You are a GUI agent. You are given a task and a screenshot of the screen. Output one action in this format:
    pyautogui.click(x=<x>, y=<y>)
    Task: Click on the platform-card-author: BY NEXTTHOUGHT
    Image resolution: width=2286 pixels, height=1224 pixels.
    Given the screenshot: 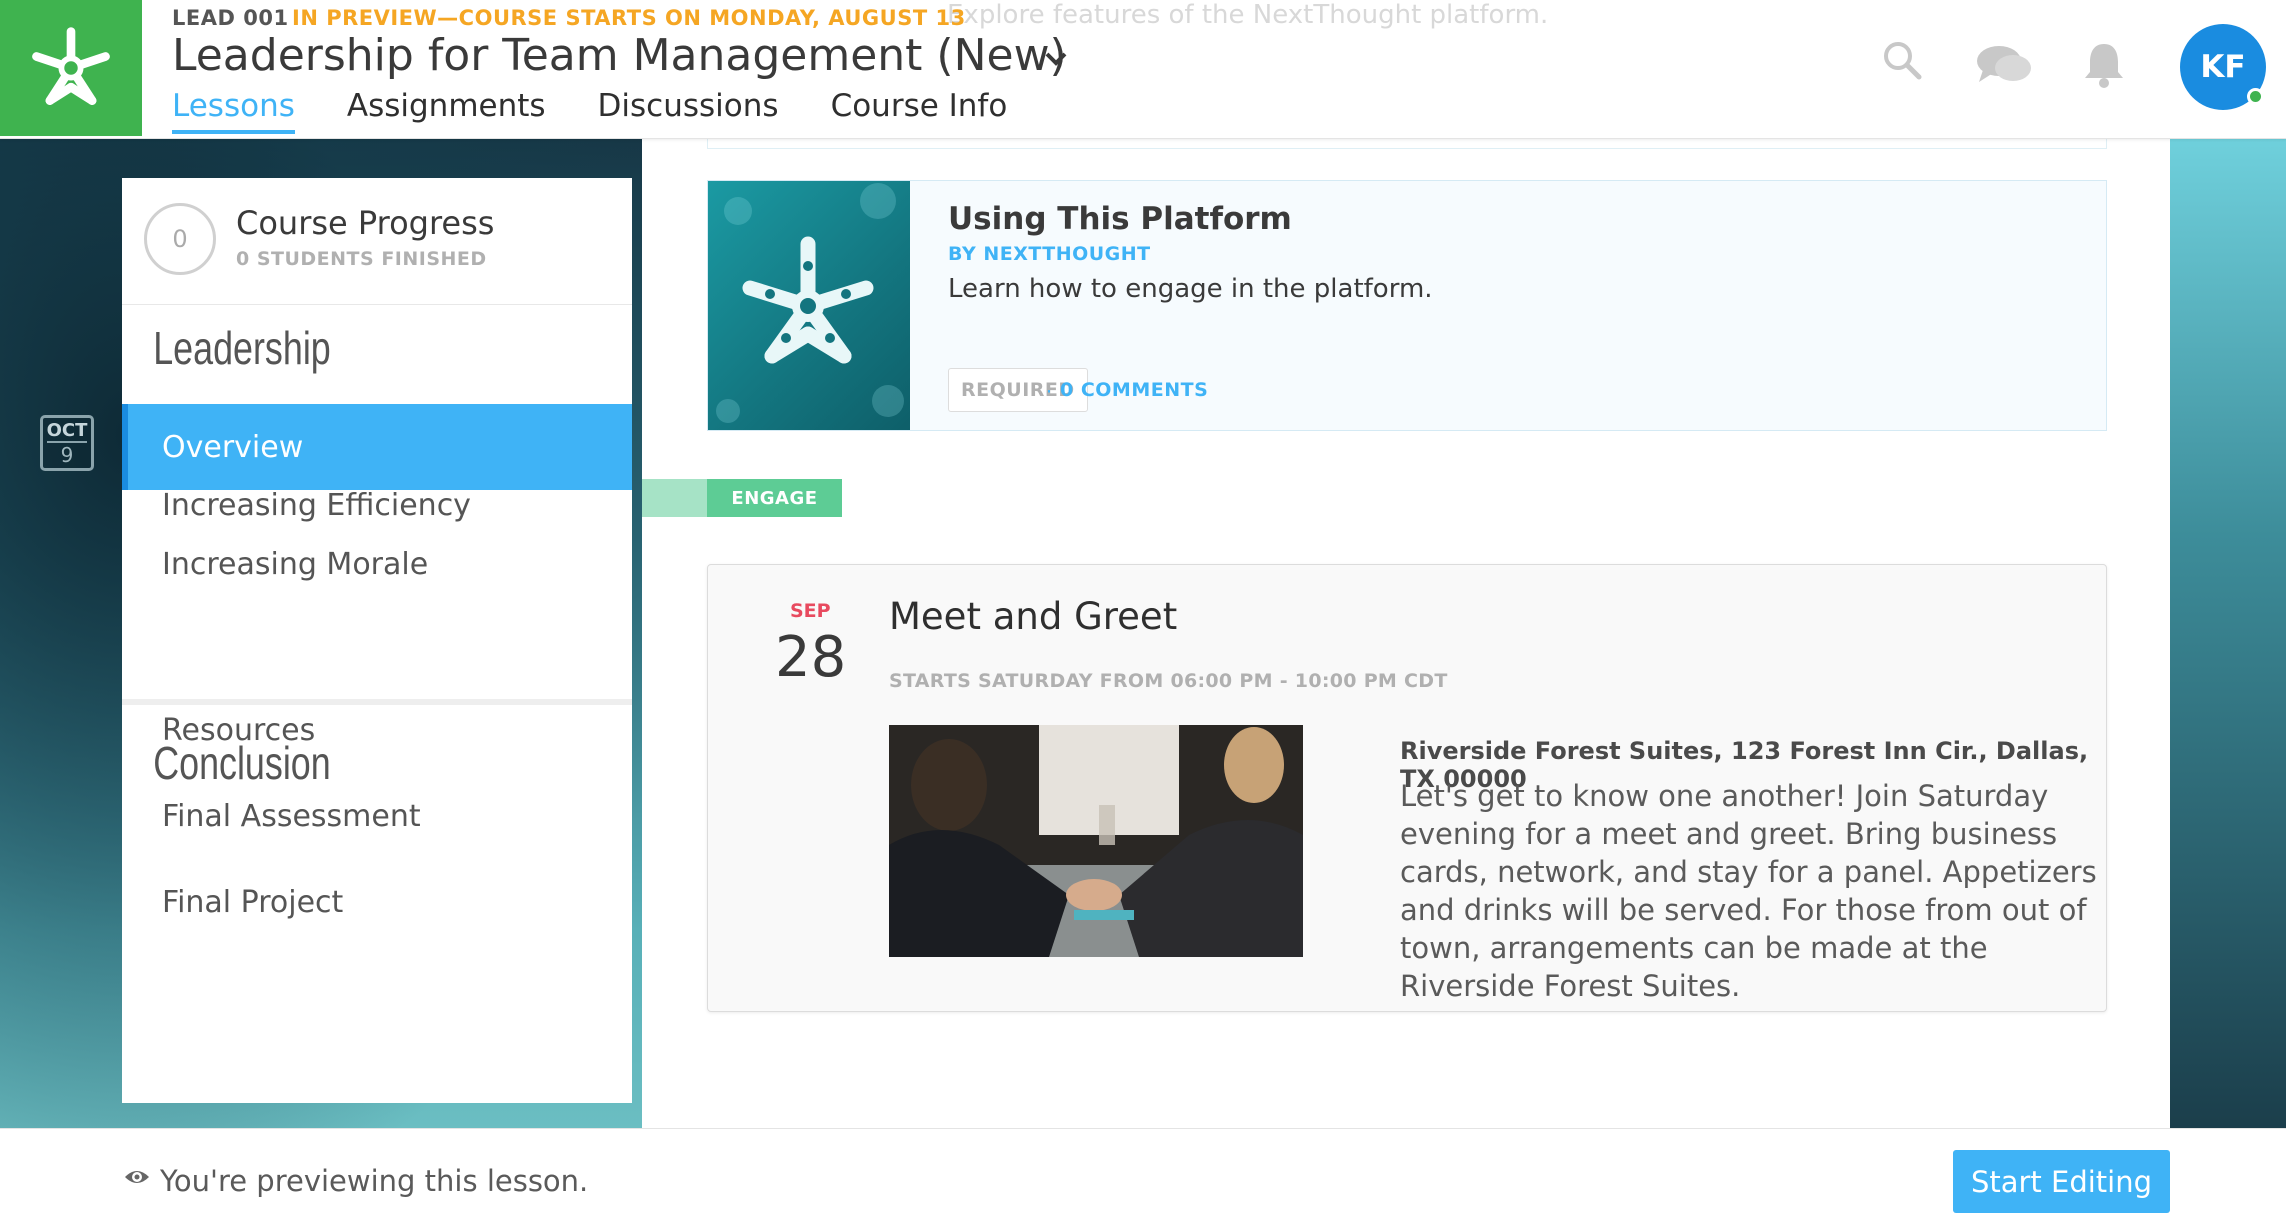 What is the action you would take?
    pyautogui.click(x=1049, y=254)
    